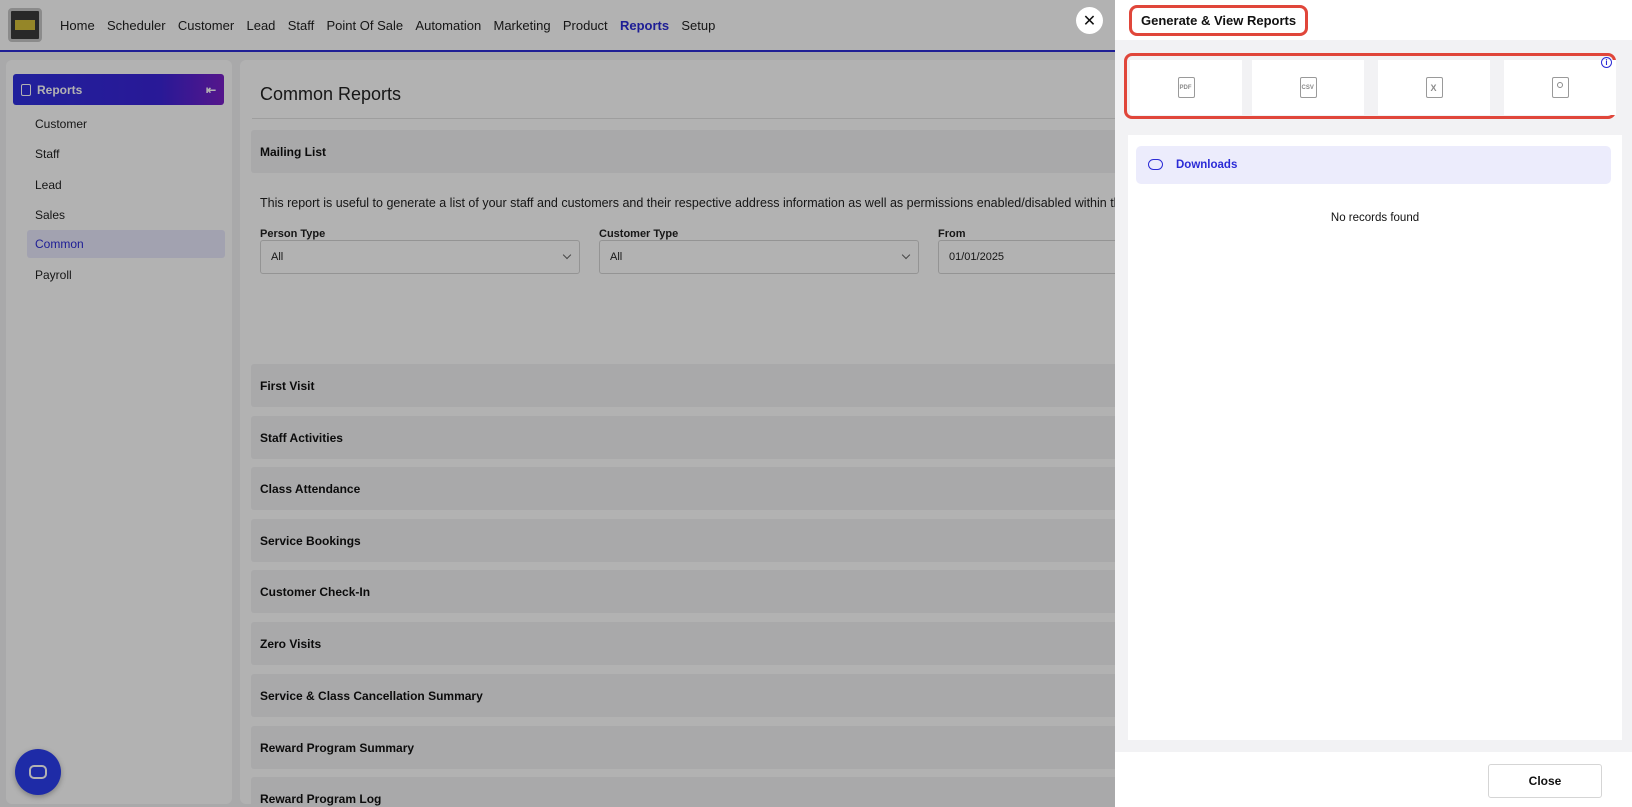 This screenshot has width=1632, height=807. What do you see at coordinates (1155, 164) in the screenshot?
I see `cloud-download-icon` at bounding box center [1155, 164].